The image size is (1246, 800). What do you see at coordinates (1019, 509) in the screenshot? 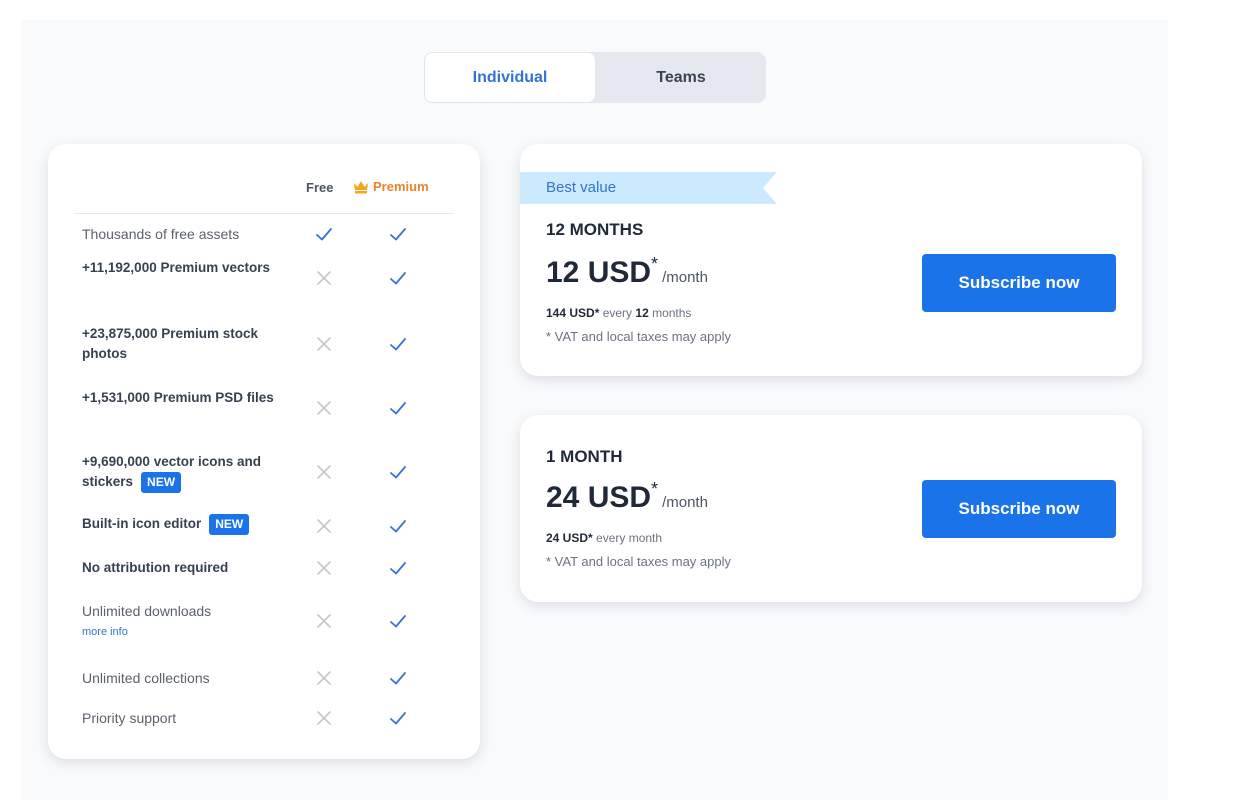
I see `subscribe-1-month-button: Subscribe now` at bounding box center [1019, 509].